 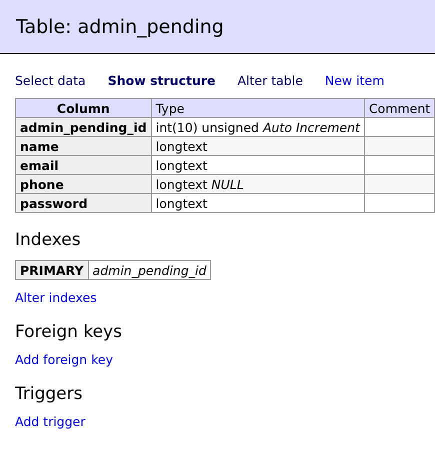 What do you see at coordinates (270, 80) in the screenshot?
I see `nav-link: Alter table` at bounding box center [270, 80].